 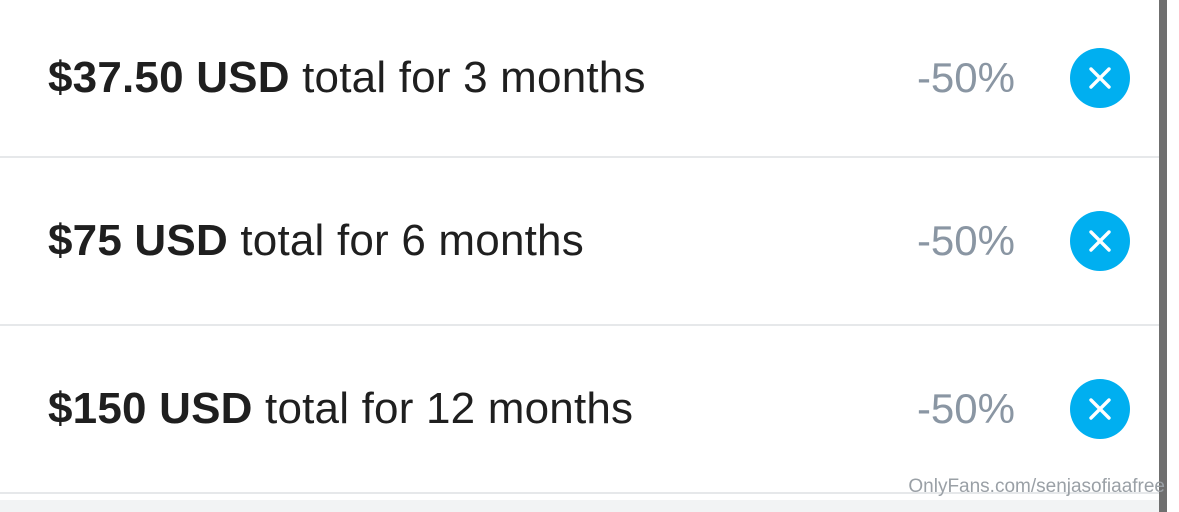 What do you see at coordinates (150, 408) in the screenshot?
I see `bundle-price: $150 USD` at bounding box center [150, 408].